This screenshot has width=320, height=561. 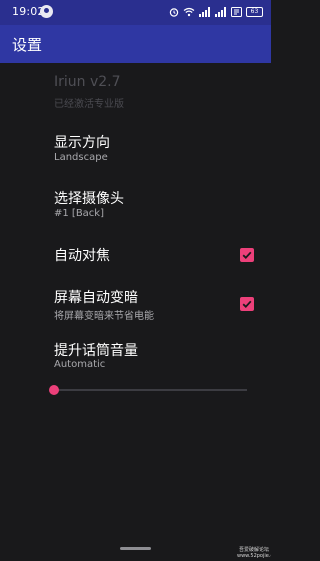 I want to click on status-bar: 19:02 63, so click(x=135, y=12).